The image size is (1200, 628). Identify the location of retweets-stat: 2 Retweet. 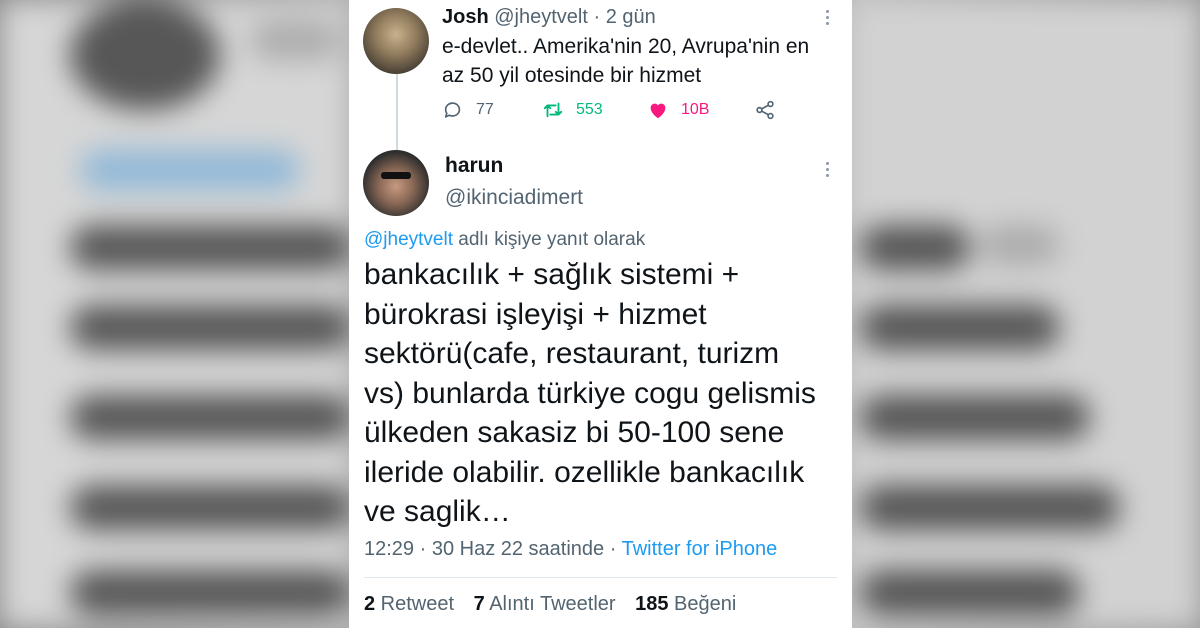
(409, 604).